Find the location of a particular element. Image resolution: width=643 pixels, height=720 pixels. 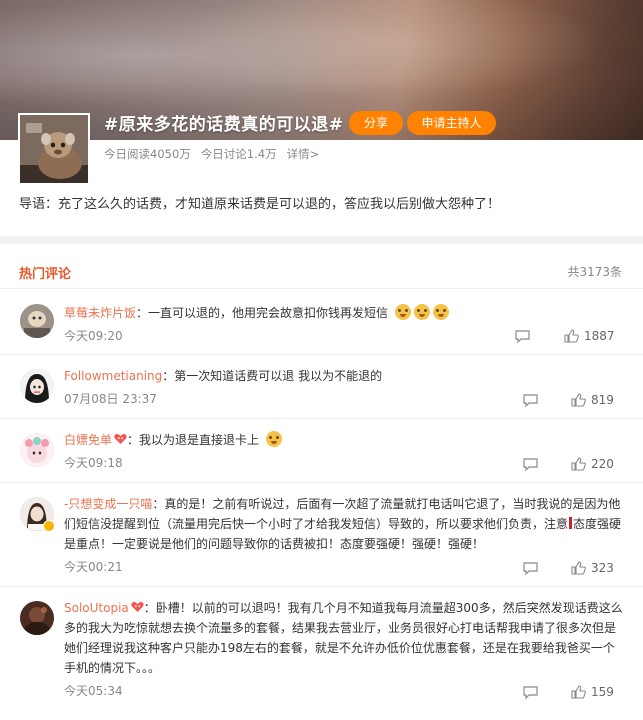

like-count: 220 is located at coordinates (602, 464).